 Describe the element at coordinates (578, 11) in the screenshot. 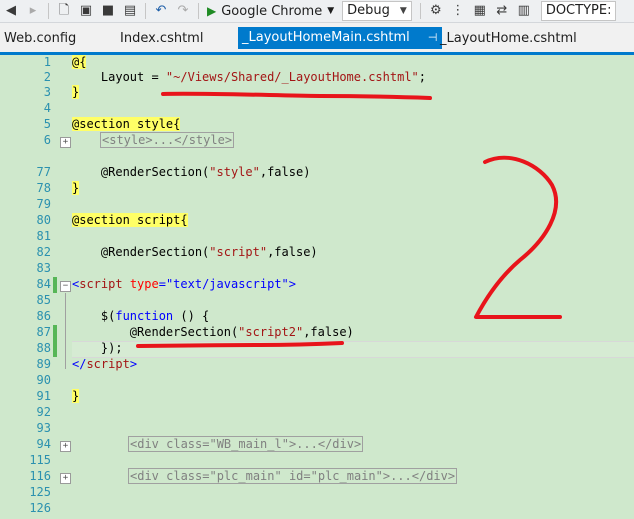

I see `doctype-select: DOCTYPE:` at that location.